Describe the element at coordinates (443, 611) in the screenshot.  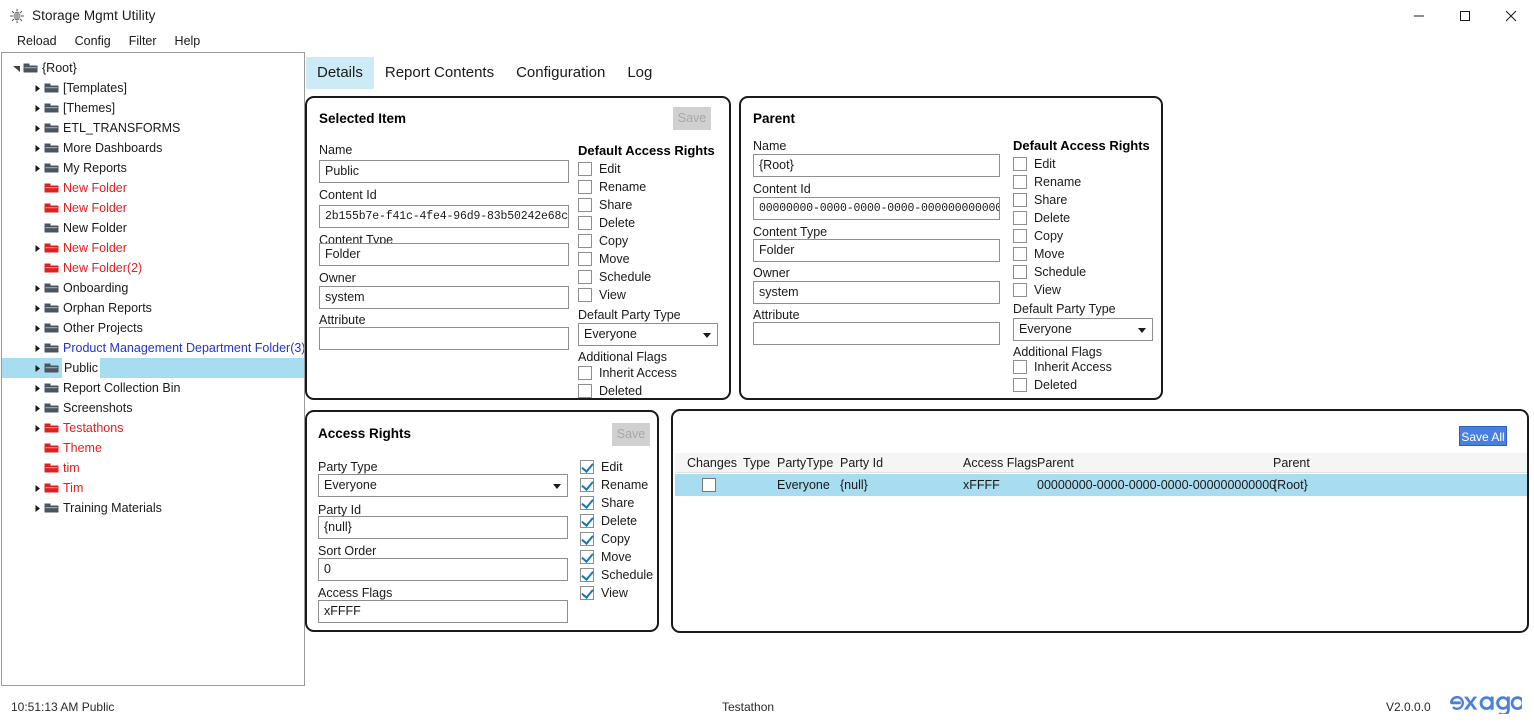
I see `access-rights-access-flags-input: xFFFF` at that location.